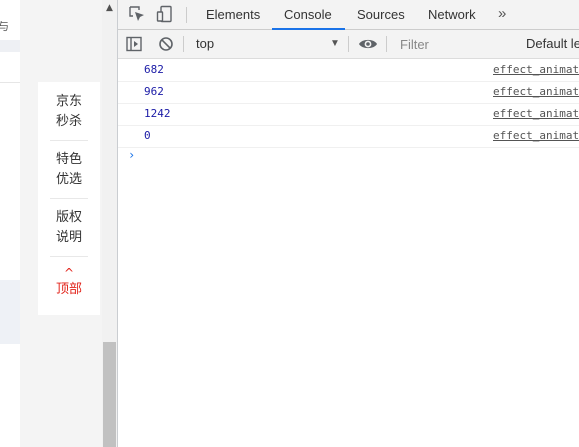 Image resolution: width=579 pixels, height=447 pixels. Describe the element at coordinates (154, 69) in the screenshot. I see `console-message-value: 682` at that location.